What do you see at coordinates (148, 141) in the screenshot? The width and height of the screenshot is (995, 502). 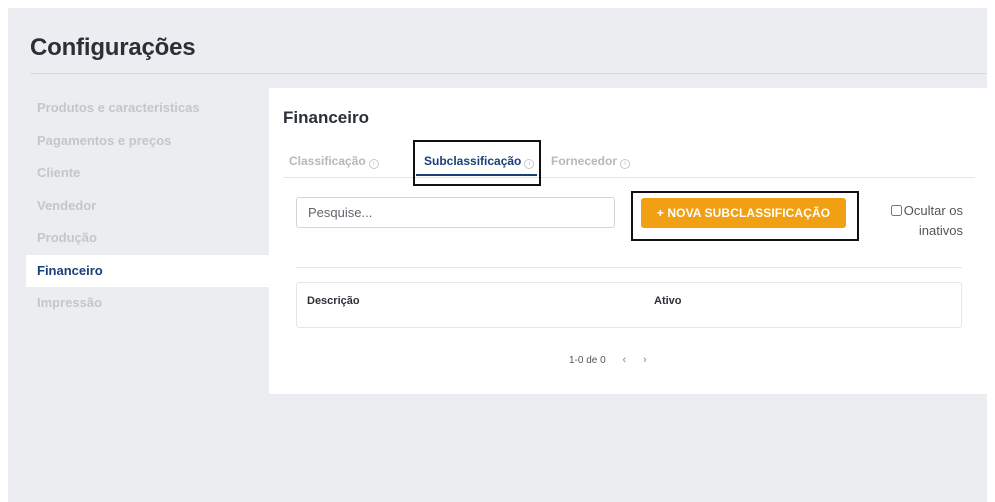 I see `sidebar-item-pagamentos: Pagamentos e preços` at bounding box center [148, 141].